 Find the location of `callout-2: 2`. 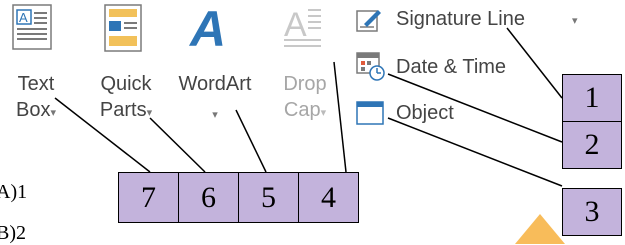

callout-2: 2 is located at coordinates (592, 145).